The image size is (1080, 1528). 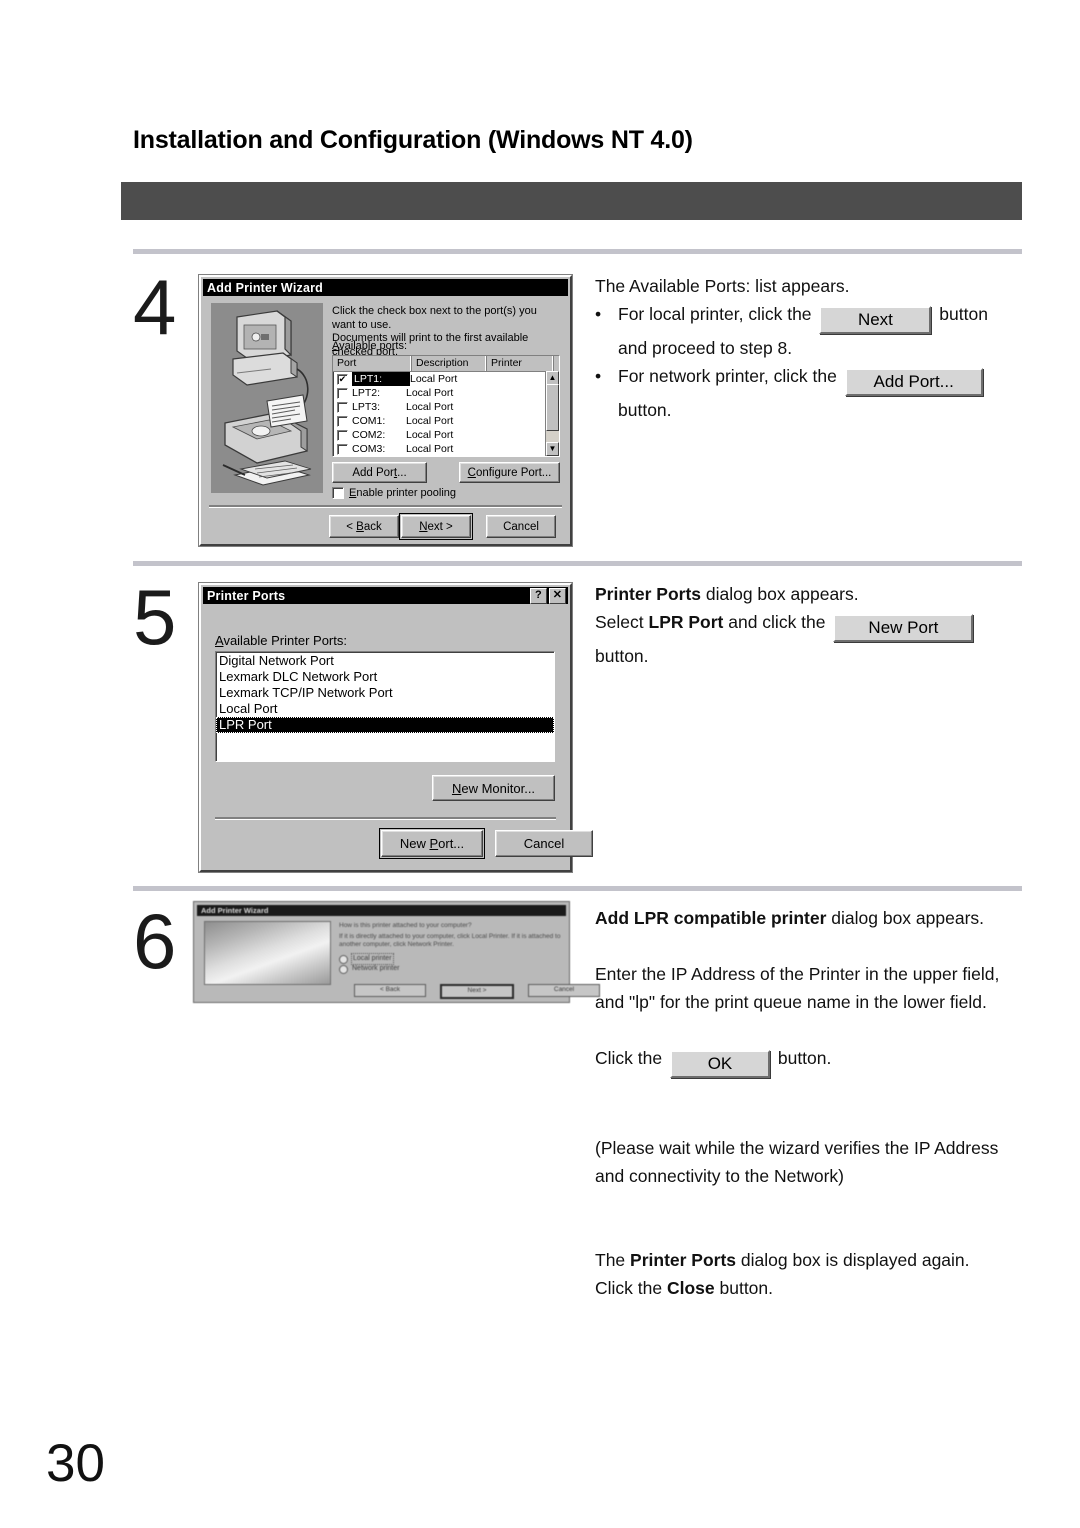 I want to click on table-row: LPT3: Local Port, so click(x=446, y=407).